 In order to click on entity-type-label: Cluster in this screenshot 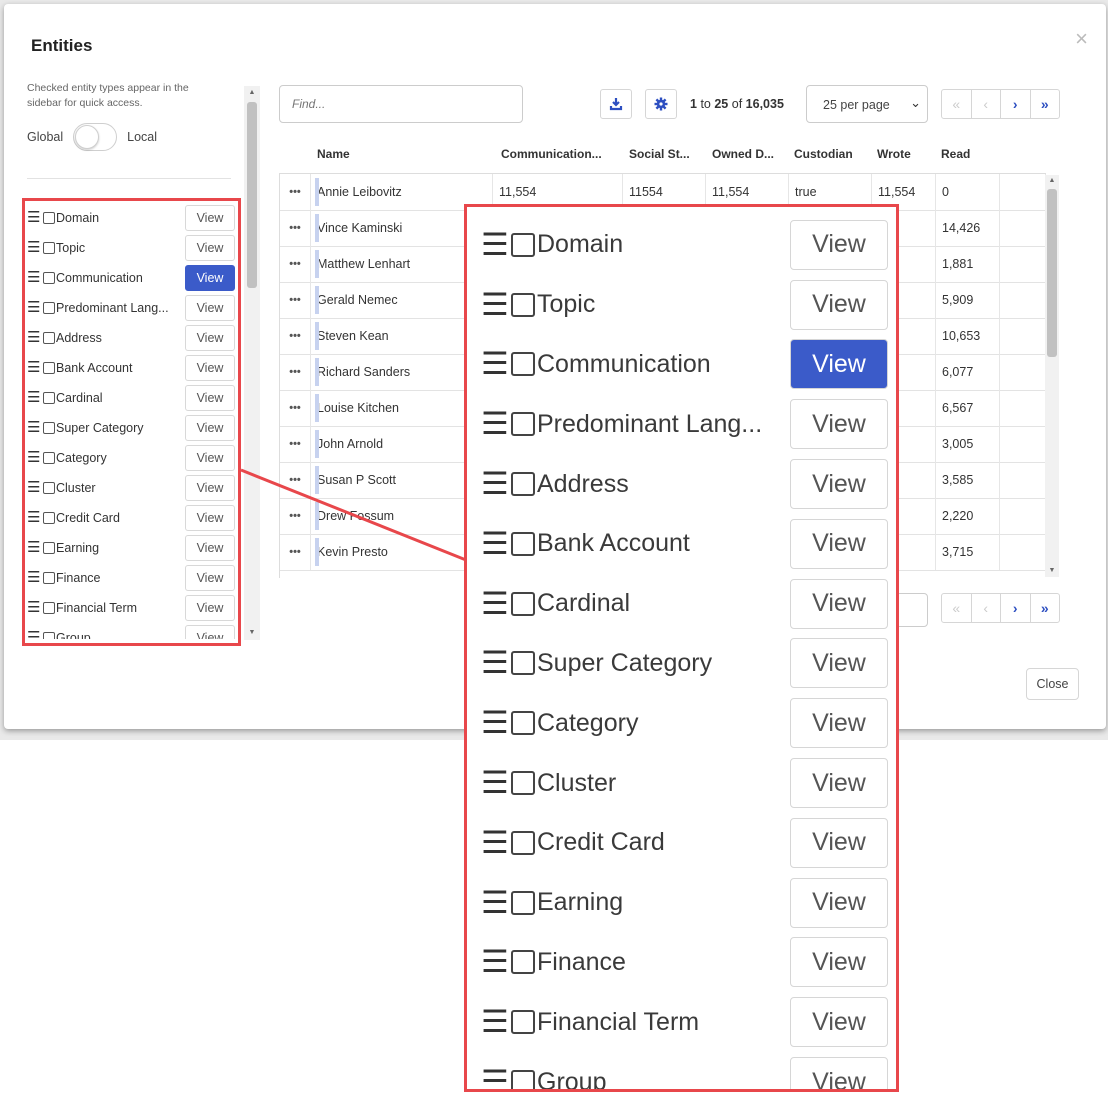, I will do `click(577, 782)`.